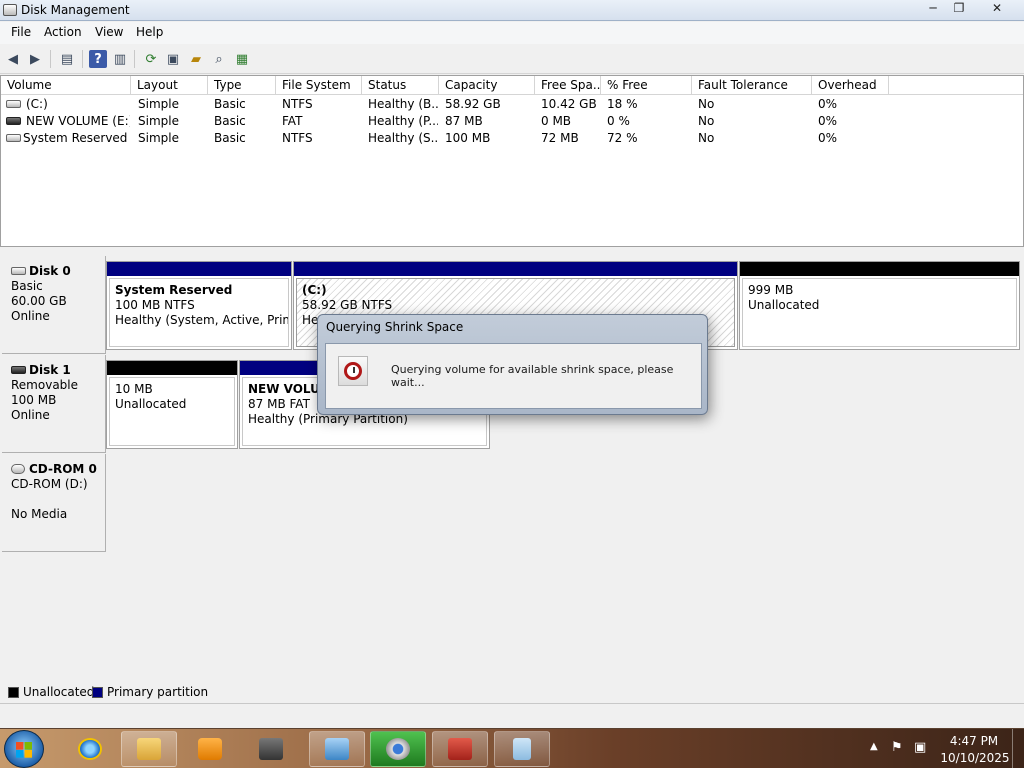  What do you see at coordinates (54, 503) in the screenshot?
I see `cdrom-0-label: CD-ROM 0 CD-ROM (D:) No Media` at bounding box center [54, 503].